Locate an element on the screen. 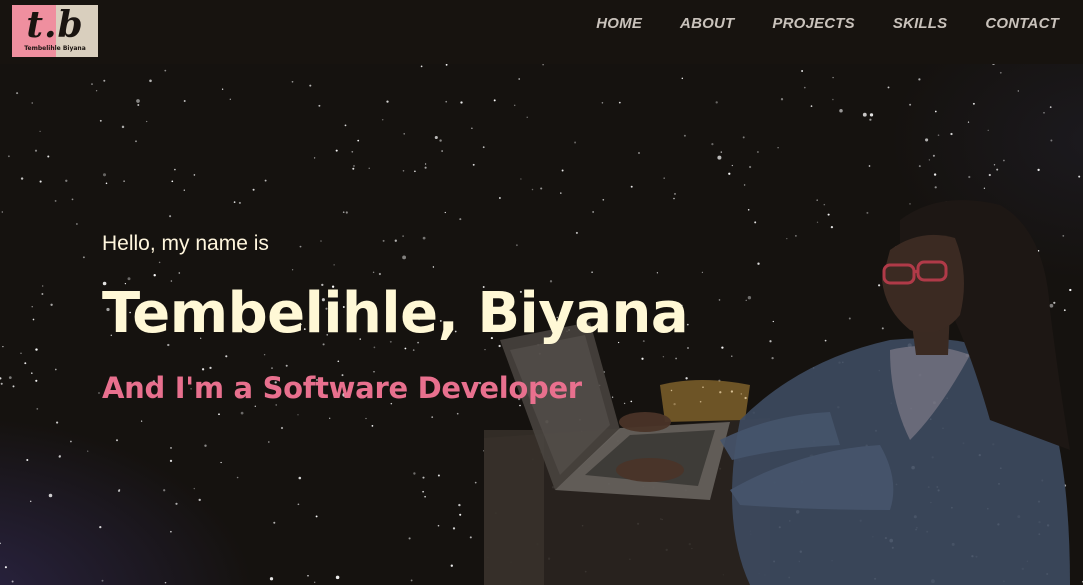 The width and height of the screenshot is (1083, 585). nav-link-home: HOME is located at coordinates (619, 23).